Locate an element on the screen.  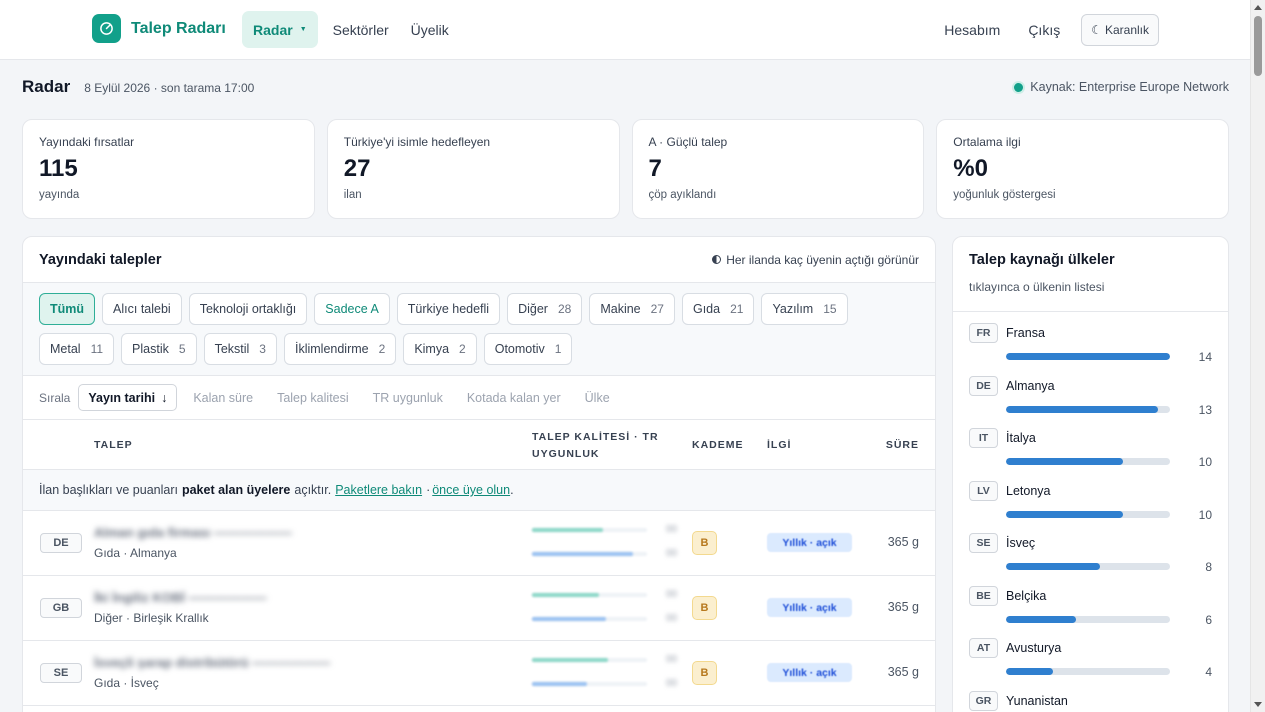
sort-option: TR uygunluk is located at coordinates (408, 398).